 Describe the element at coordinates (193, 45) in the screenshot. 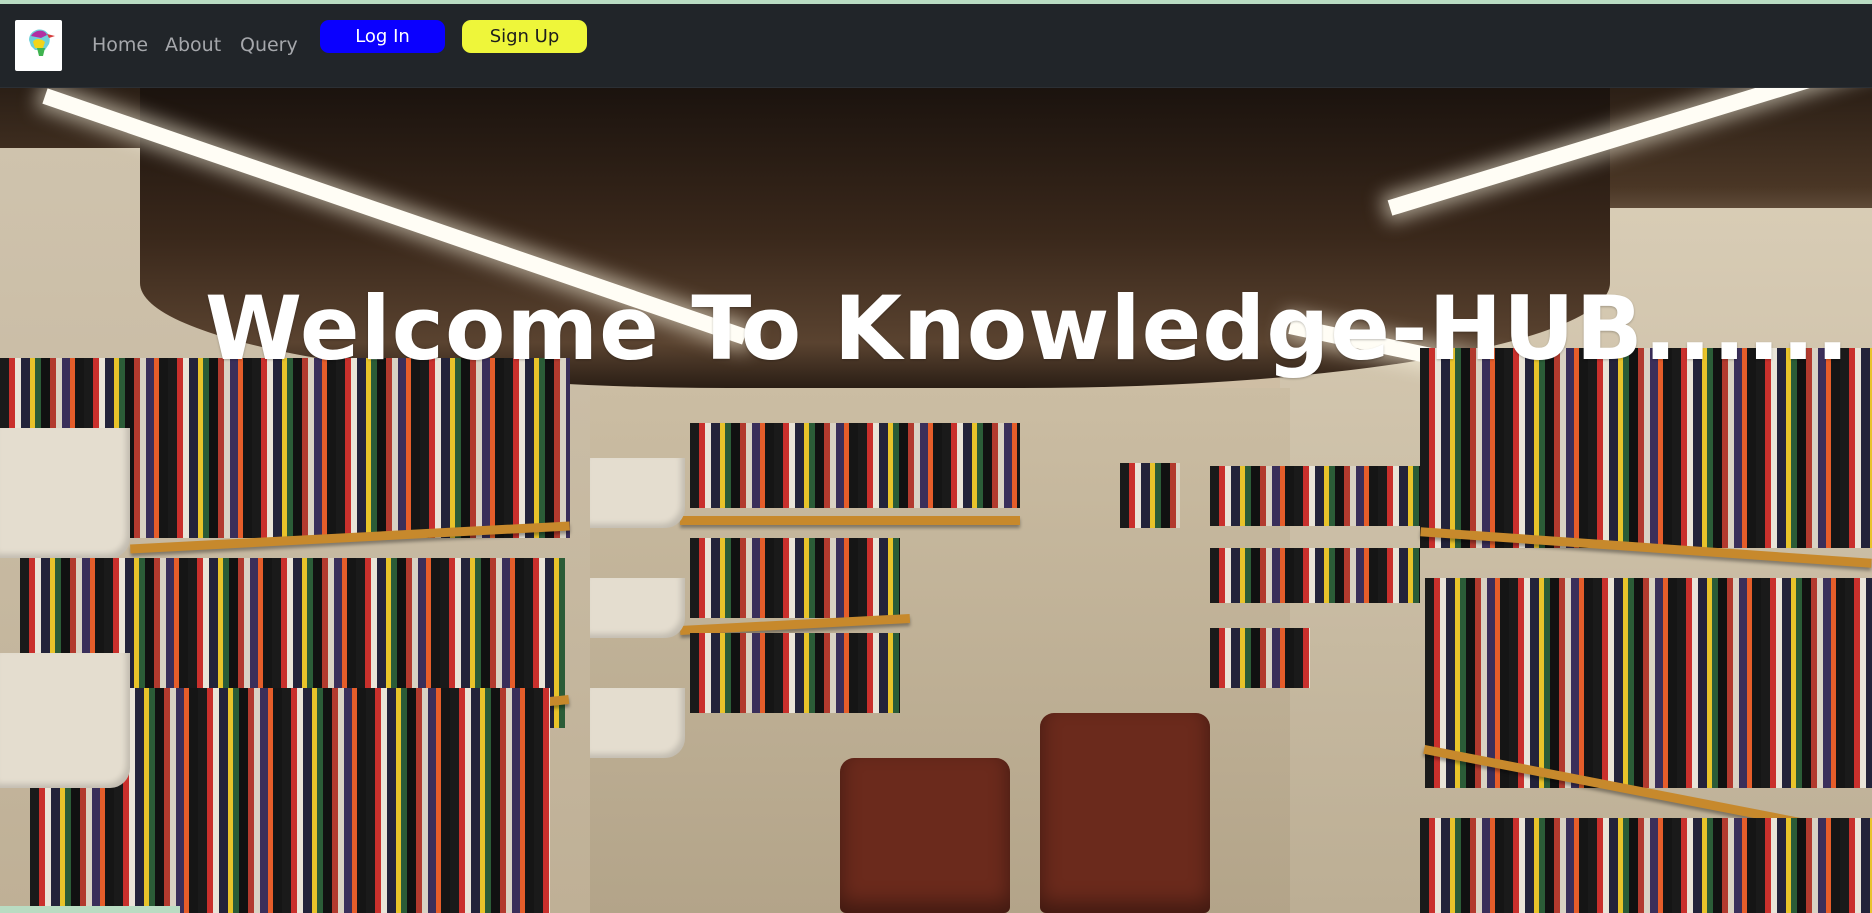

I see `nav-about-link: About` at that location.